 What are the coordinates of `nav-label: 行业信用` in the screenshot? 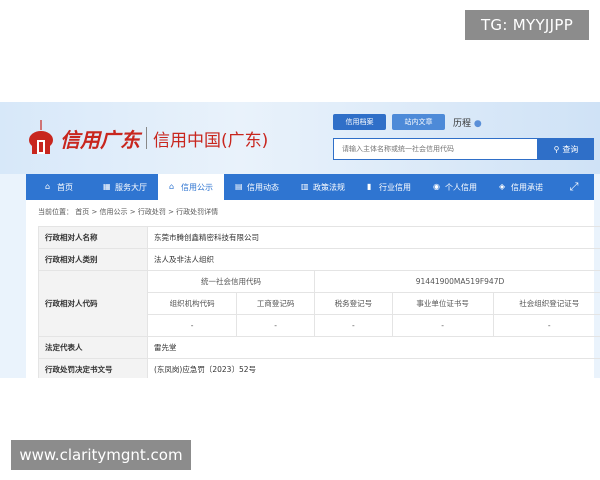 It's located at (395, 187).